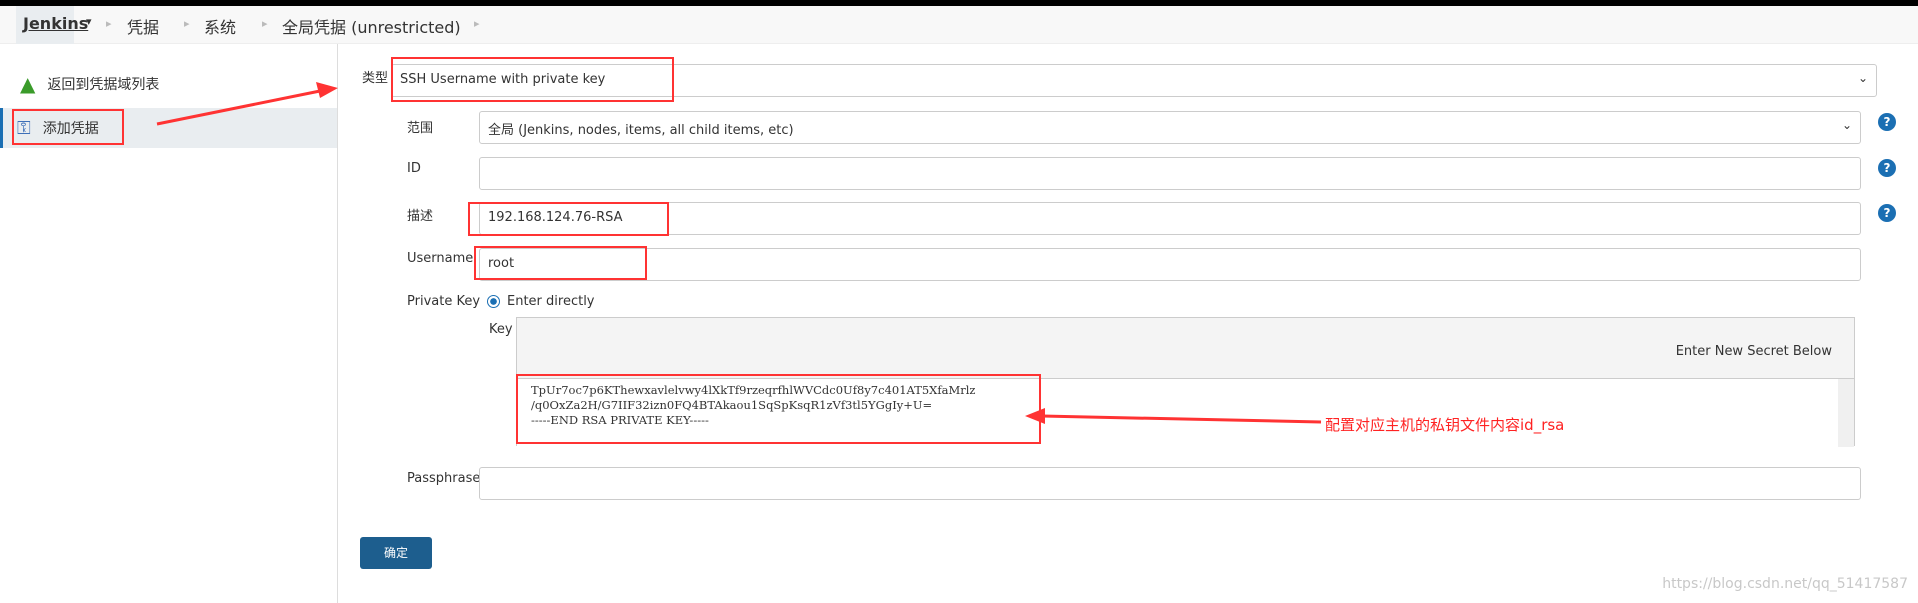  What do you see at coordinates (1785, 584) in the screenshot?
I see `watermark: https://blog.csdn.net/qq_51417587` at bounding box center [1785, 584].